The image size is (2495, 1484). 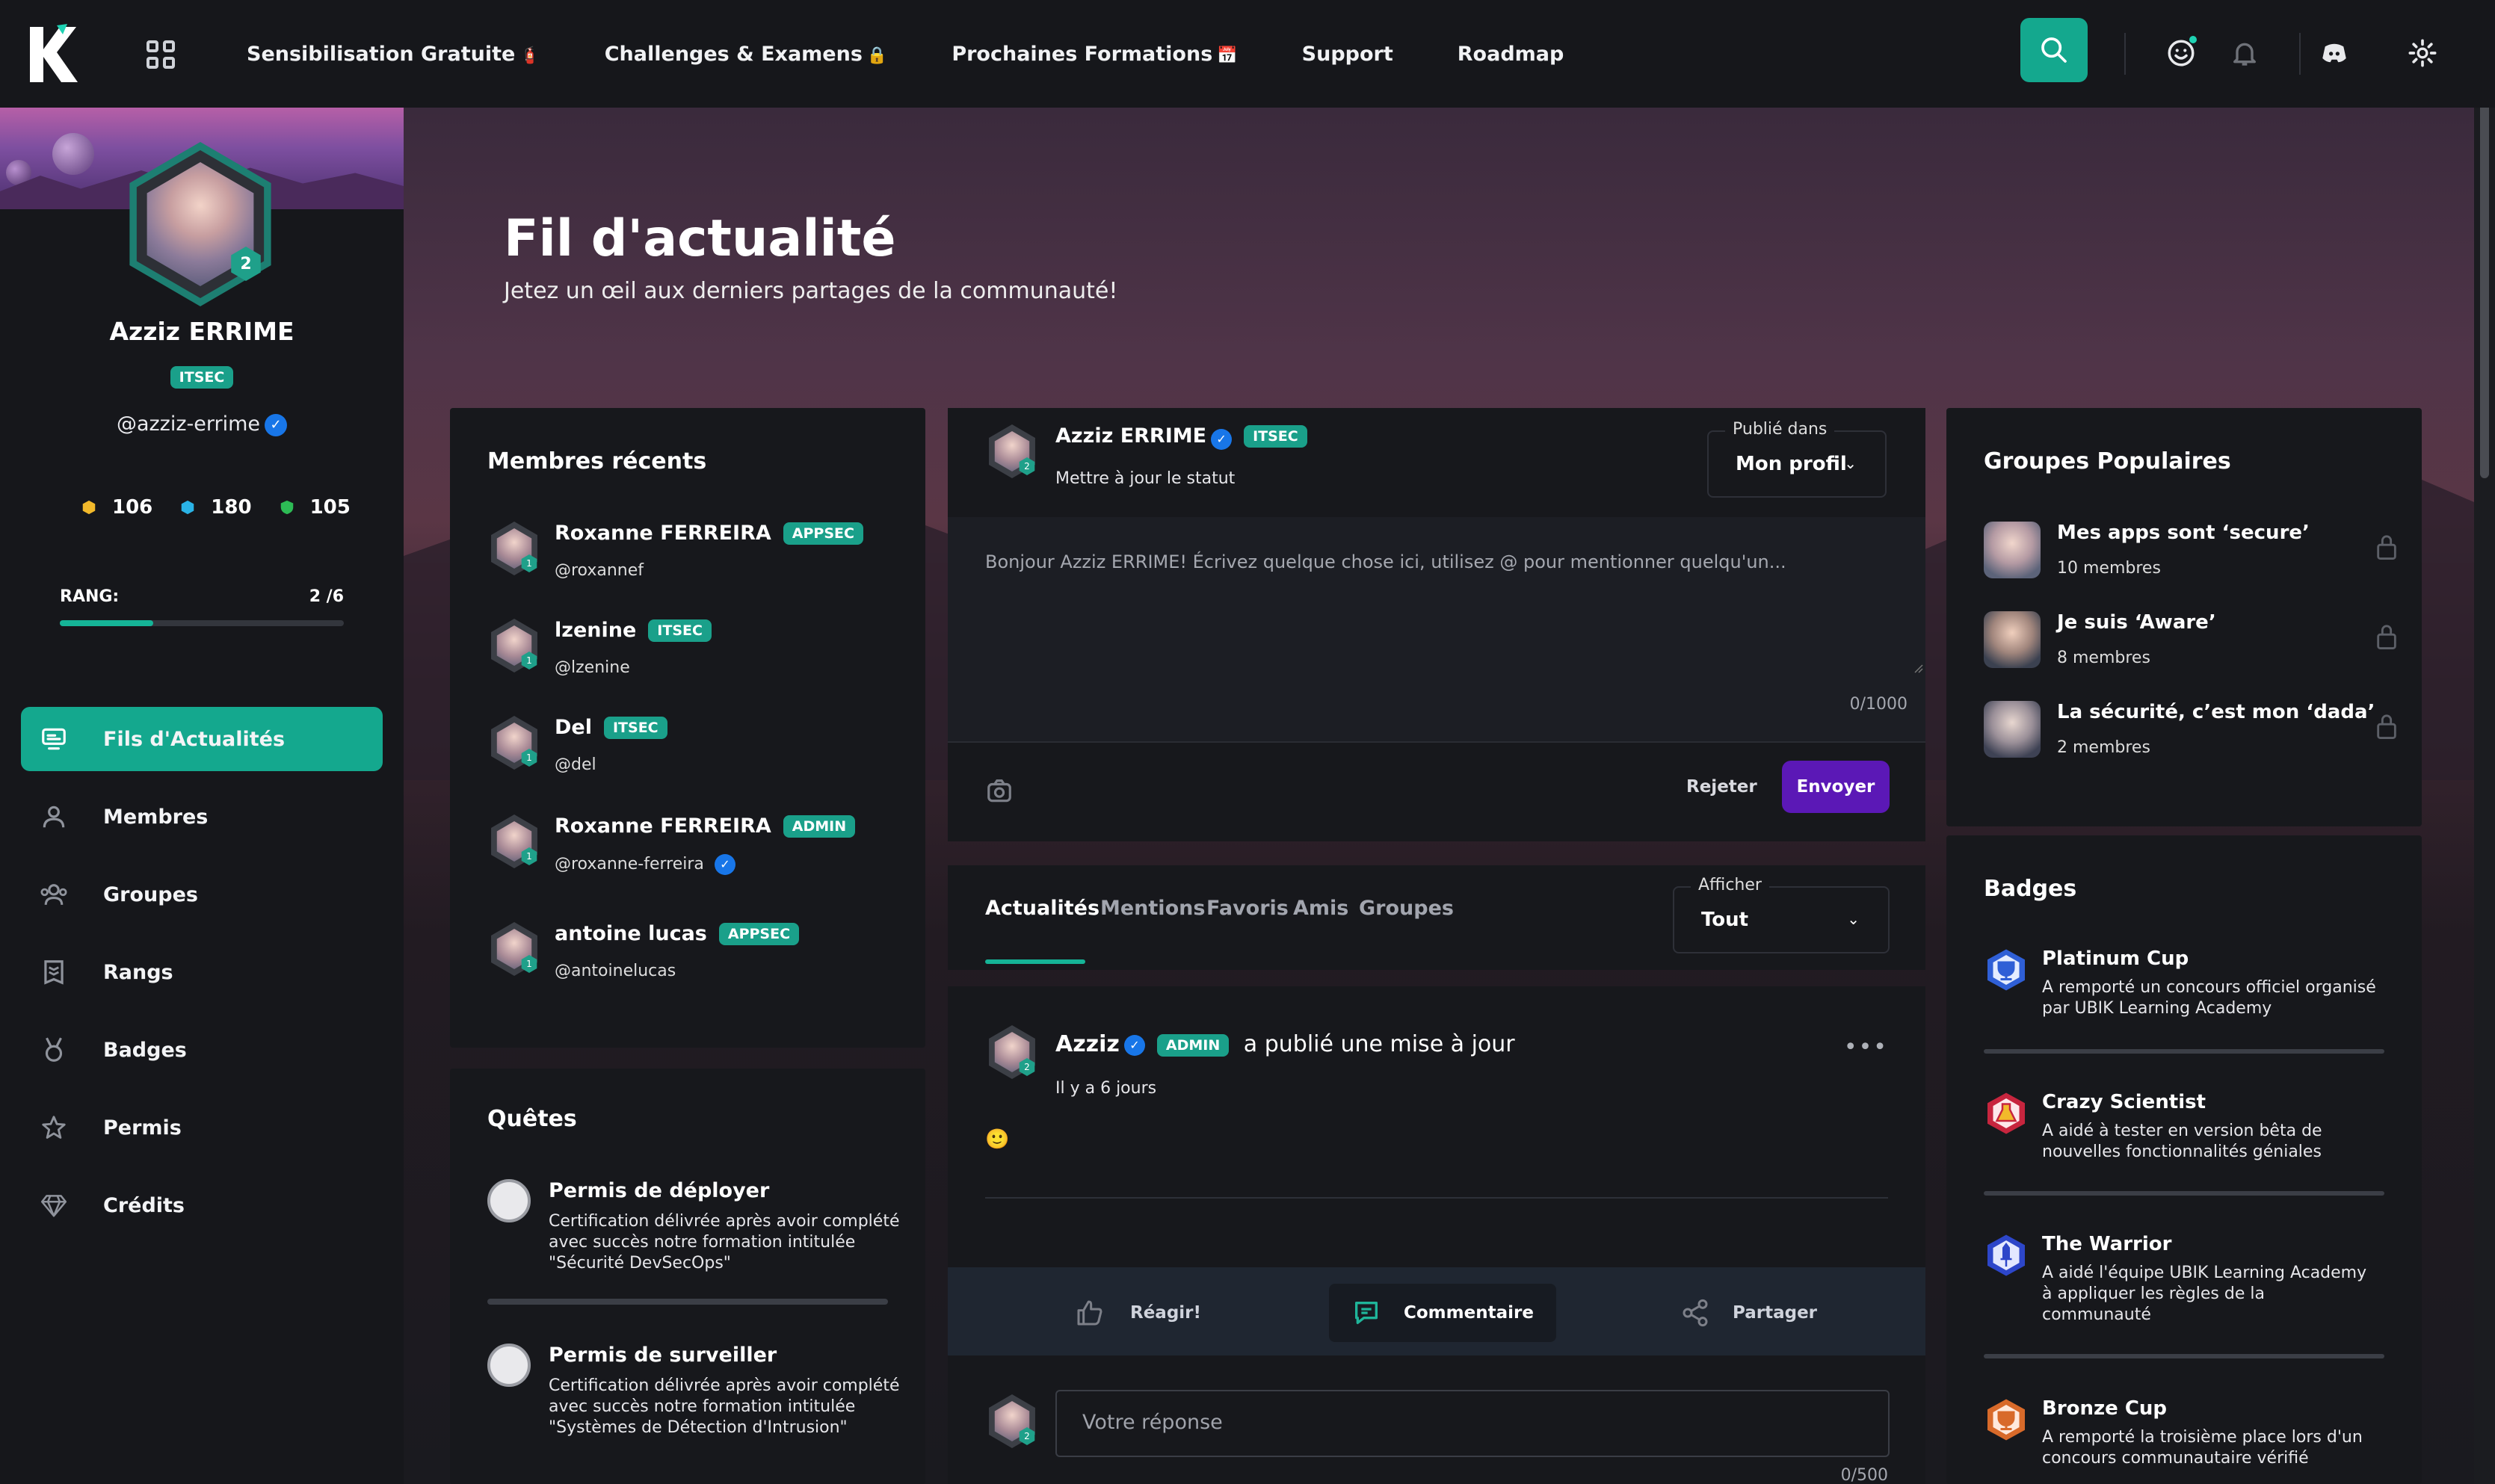 What do you see at coordinates (1247, 909) in the screenshot?
I see `tab-favoris: Favoris` at bounding box center [1247, 909].